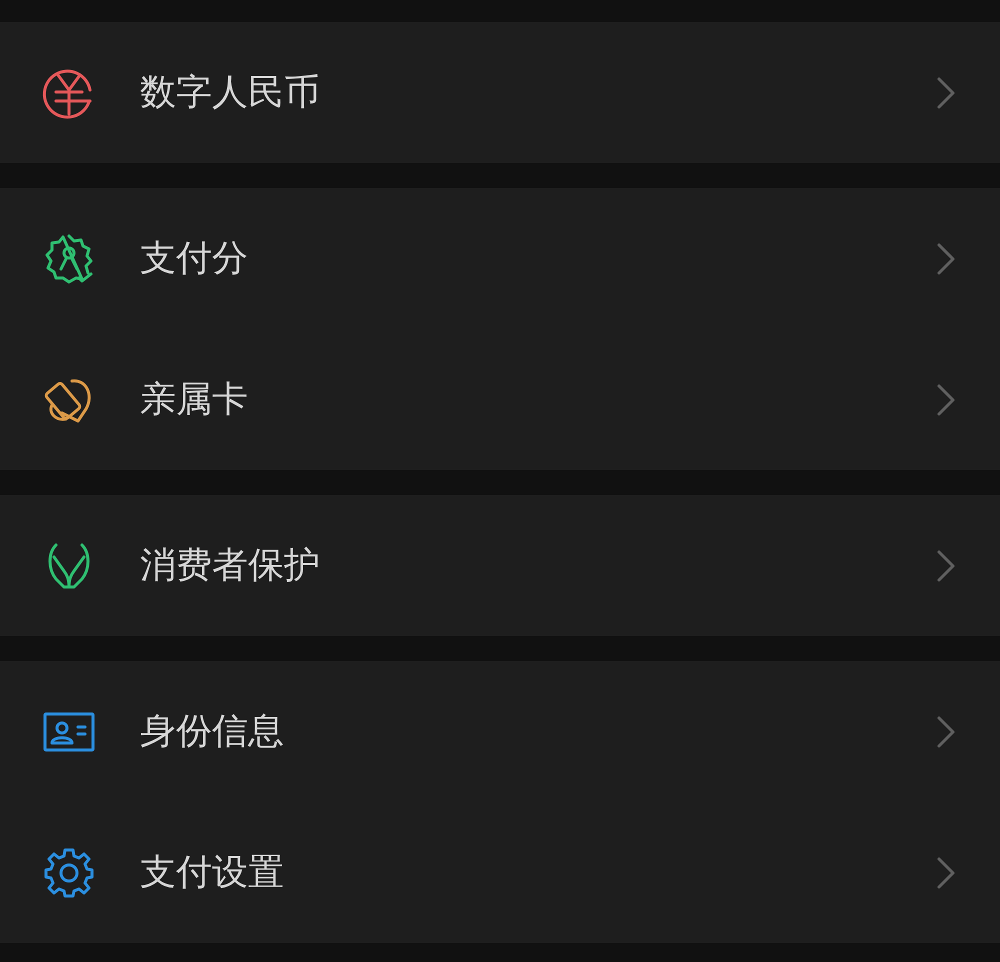 The width and height of the screenshot is (1000, 962). What do you see at coordinates (538, 566) in the screenshot?
I see `menu-item-label: 消费者保护` at bounding box center [538, 566].